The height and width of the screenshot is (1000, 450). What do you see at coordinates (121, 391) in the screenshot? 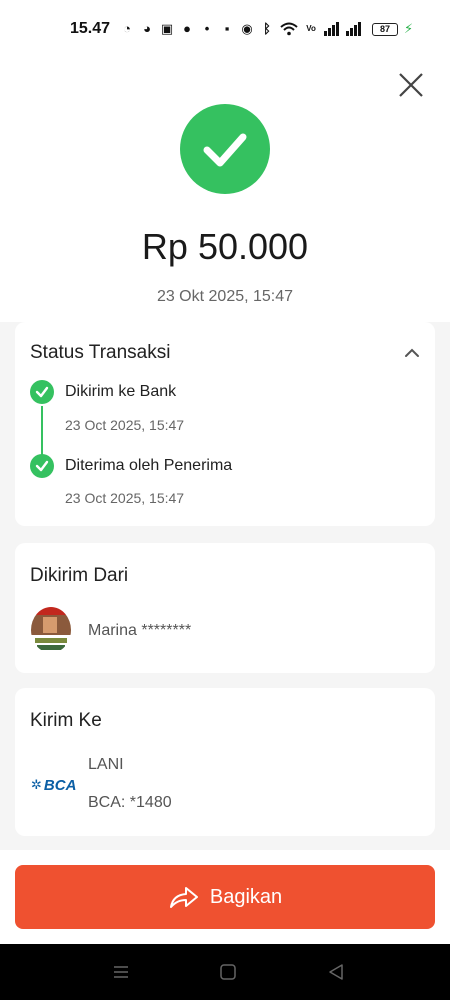
I see `step-label: Dikirim ke Bank` at bounding box center [121, 391].